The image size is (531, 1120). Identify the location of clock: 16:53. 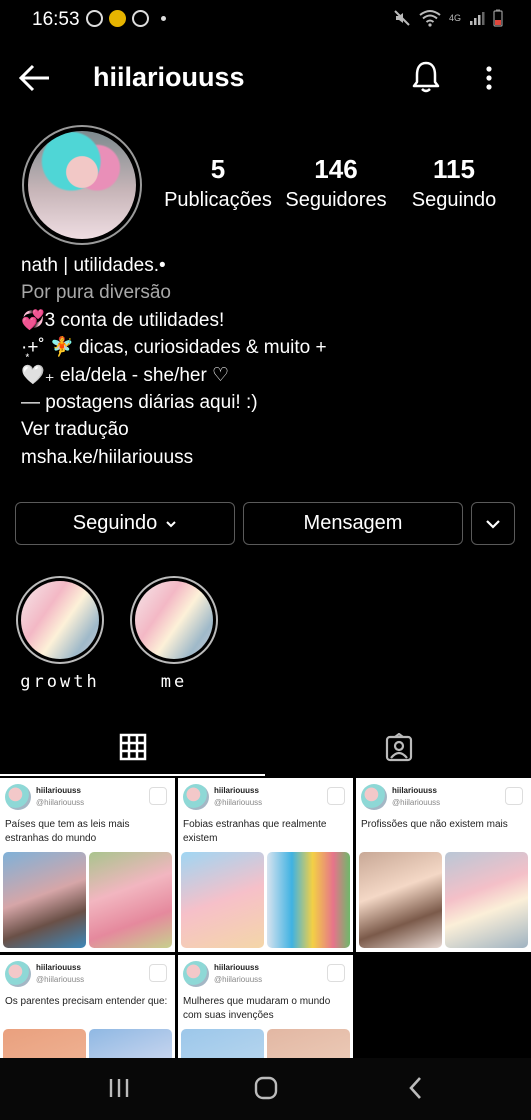
(56, 19).